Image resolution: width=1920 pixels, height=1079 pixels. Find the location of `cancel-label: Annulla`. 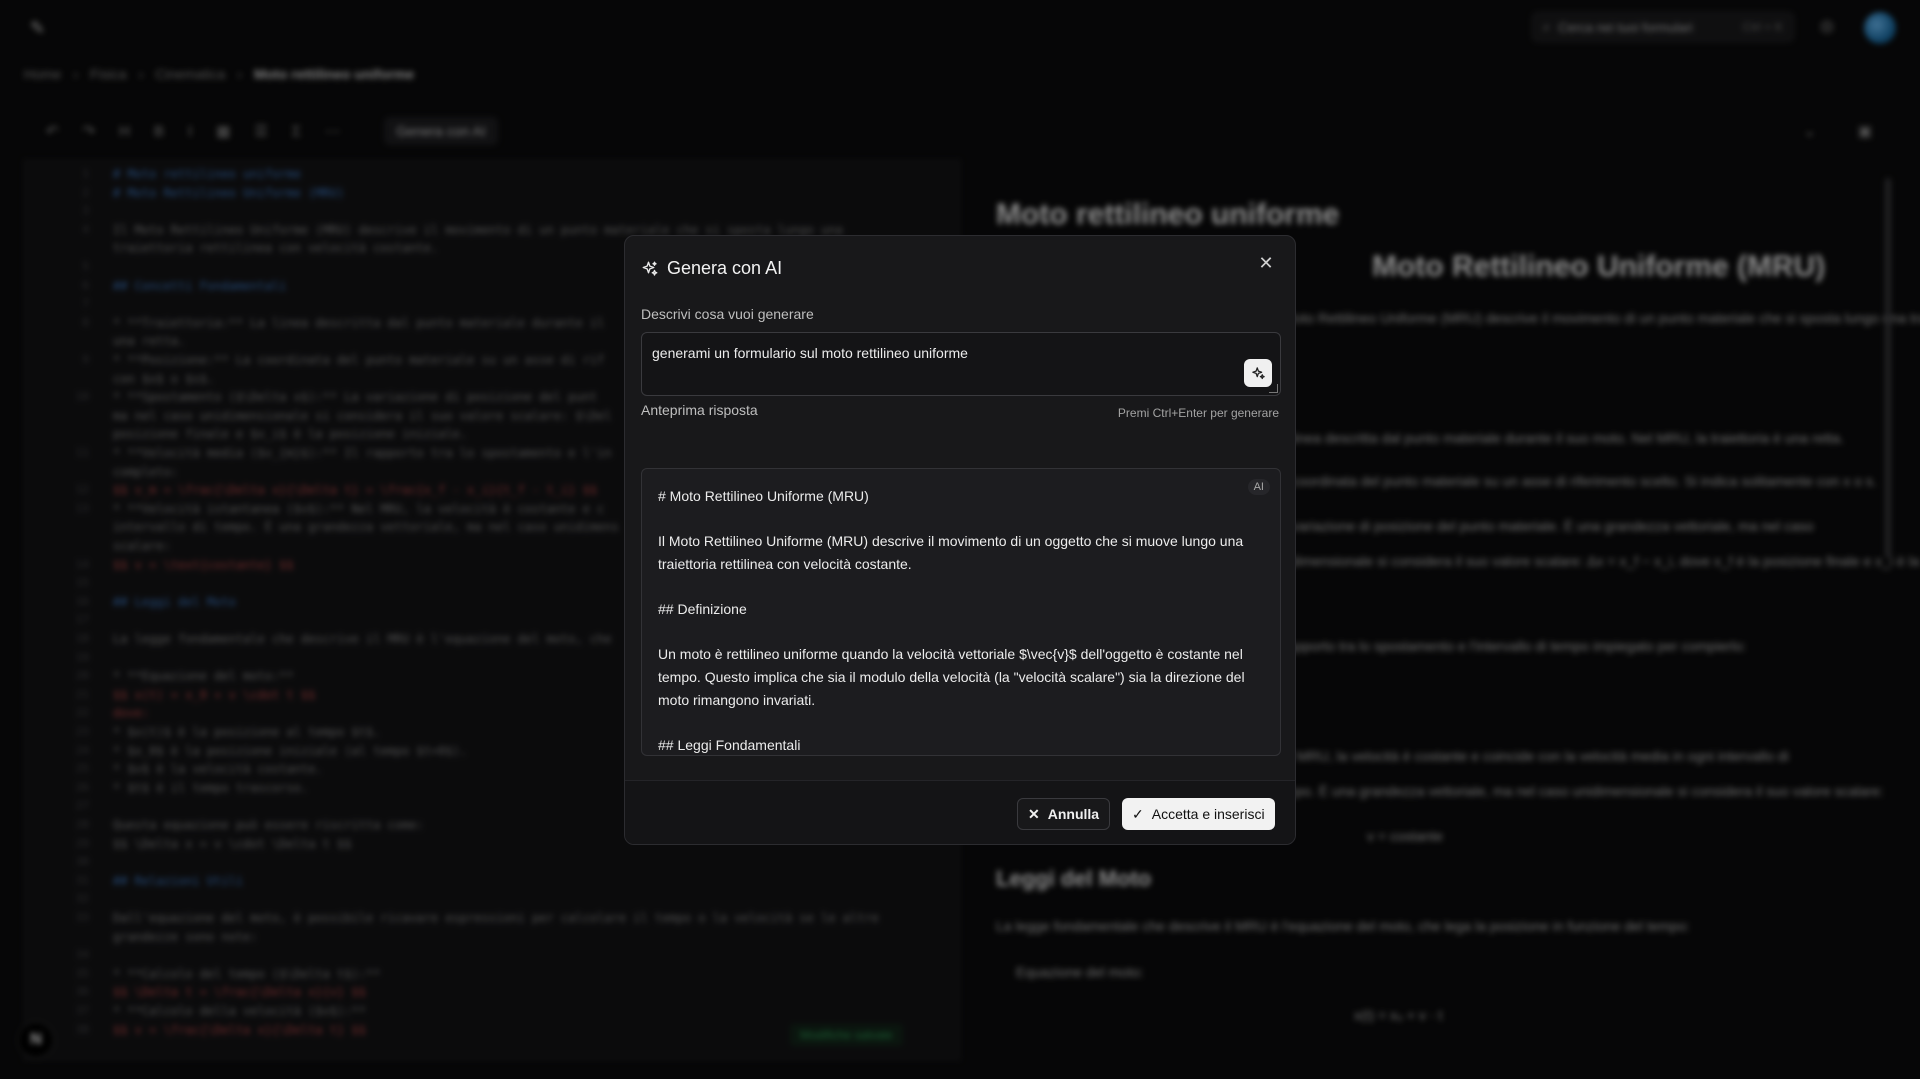

cancel-label: Annulla is located at coordinates (1073, 814).